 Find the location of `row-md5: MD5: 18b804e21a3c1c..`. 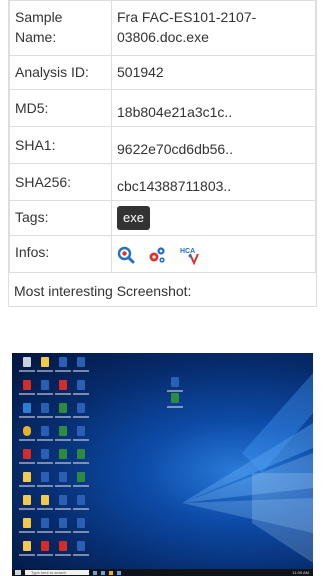

row-md5: MD5: 18b804e21a3c1c.. is located at coordinates (162, 108).